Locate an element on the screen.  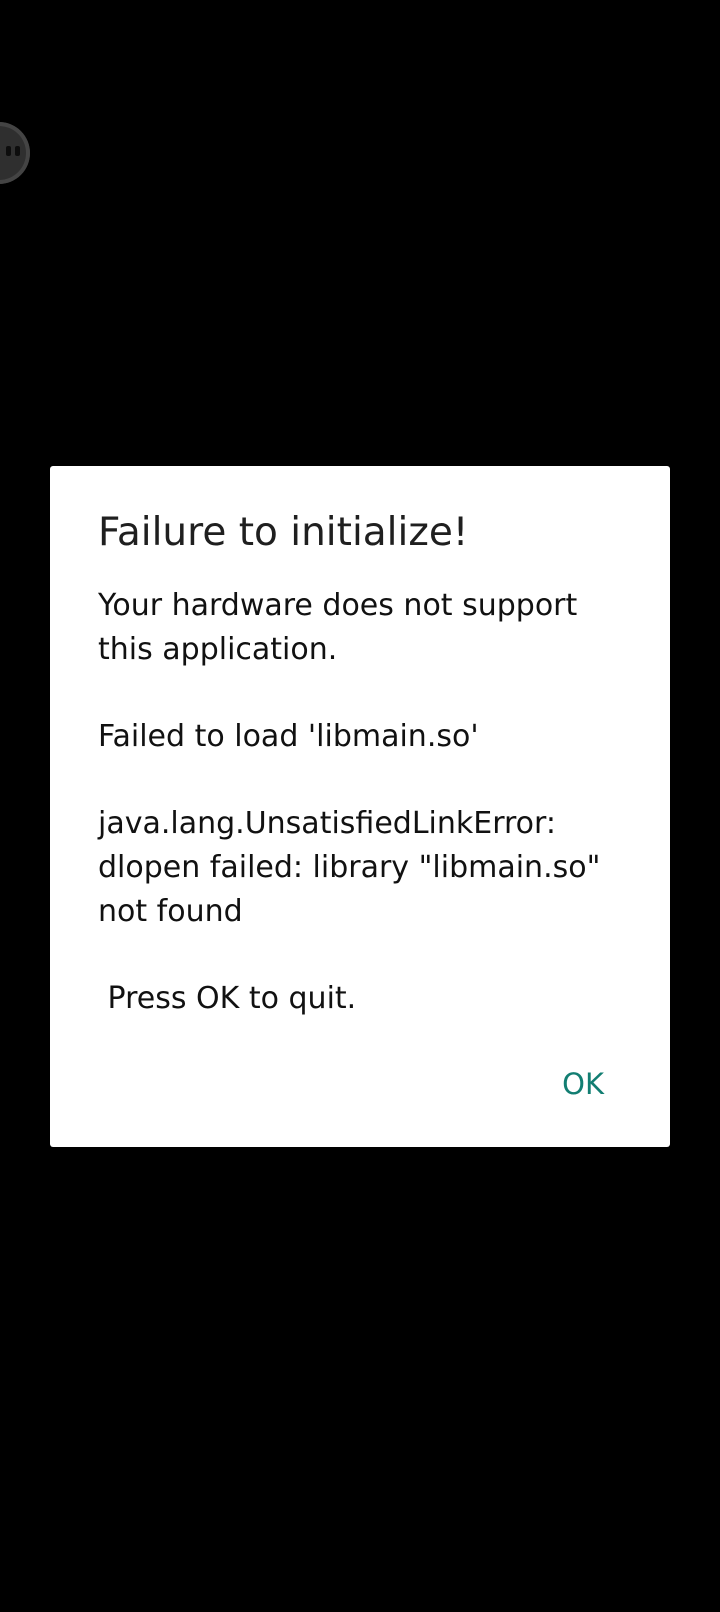
dialog-title: Failure to initialize! is located at coordinates (283, 532).